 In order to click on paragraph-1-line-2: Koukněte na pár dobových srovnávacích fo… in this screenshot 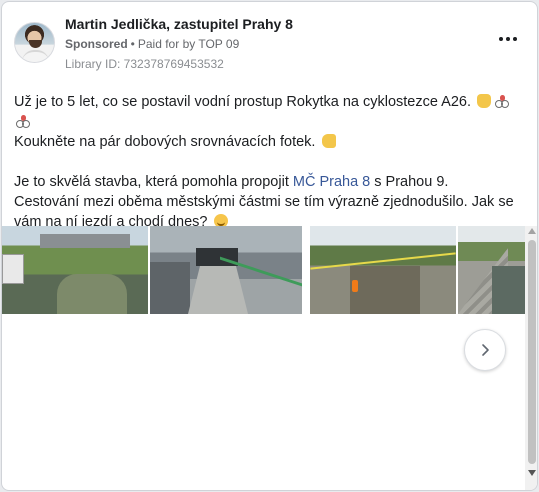, I will do `click(165, 142)`.